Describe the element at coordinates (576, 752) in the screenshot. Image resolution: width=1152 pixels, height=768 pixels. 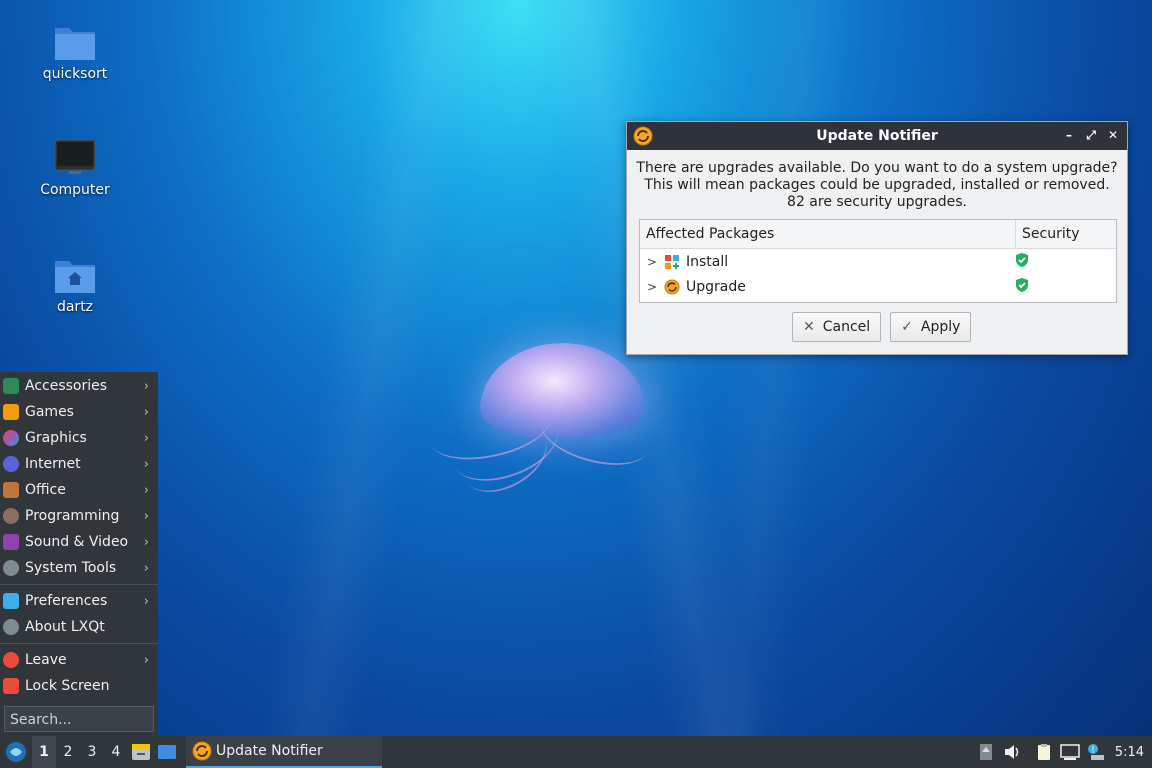
I see `taskbar: 1 2 3 4 Update Notifier ! 5:14` at that location.